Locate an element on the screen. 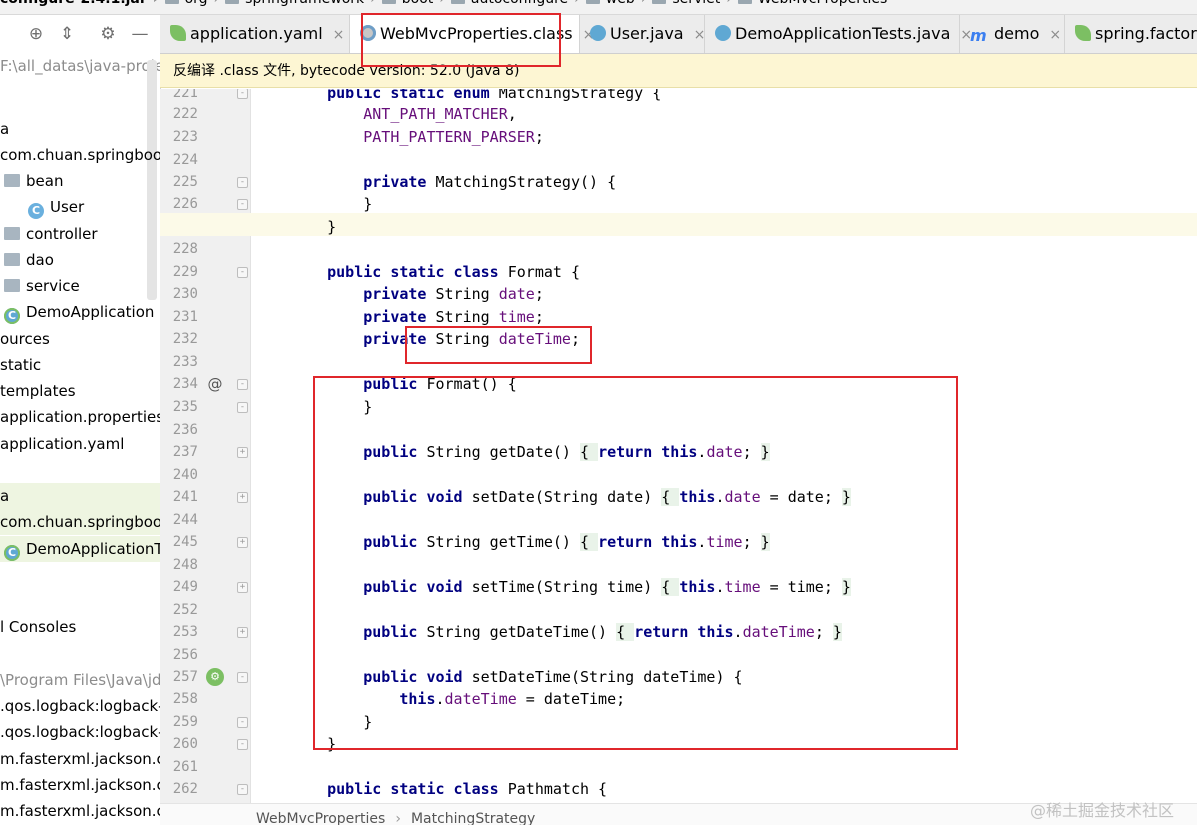 The height and width of the screenshot is (825, 1197). tree-node-label: a is located at coordinates (5, 129).